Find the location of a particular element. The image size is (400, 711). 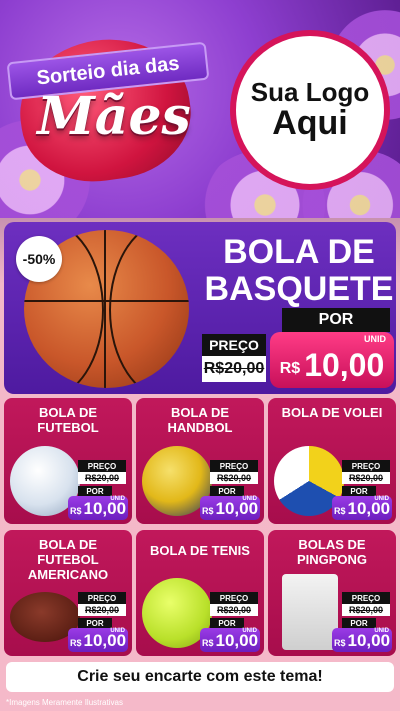

logo-line1: Sua Logo is located at coordinates (310, 91).